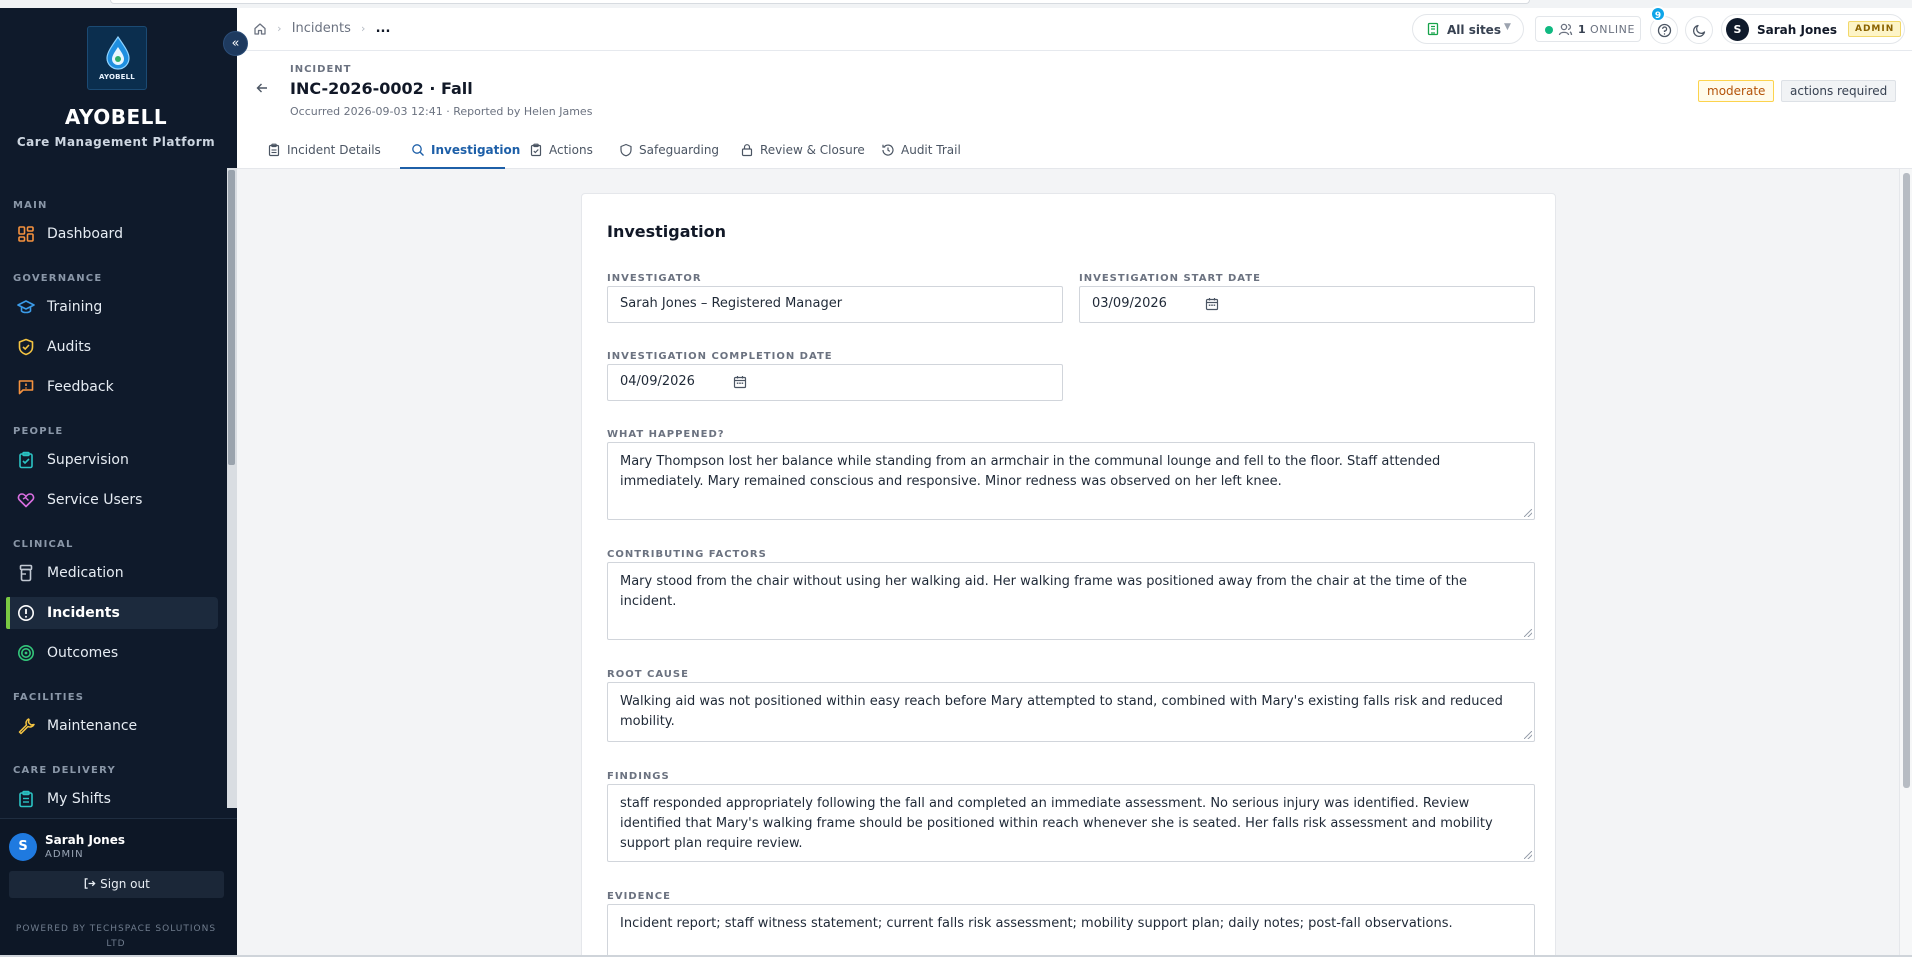  What do you see at coordinates (26, 653) in the screenshot?
I see `target-icon` at bounding box center [26, 653].